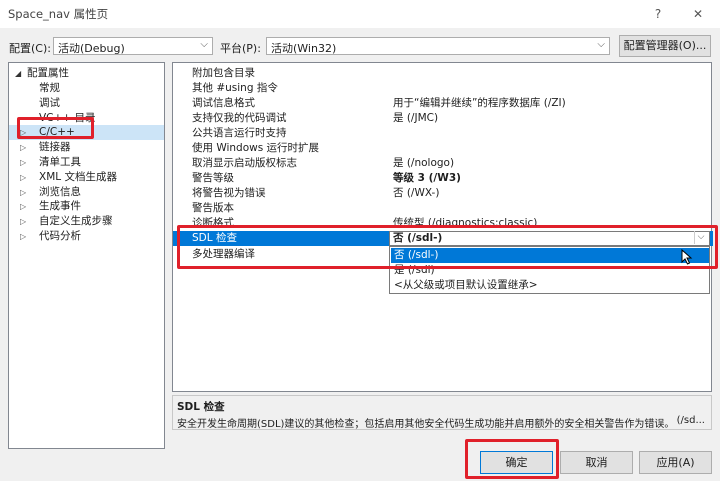 Image resolution: width=720 pixels, height=481 pixels. What do you see at coordinates (675, 462) in the screenshot?
I see `apply-button: 应用(A)` at bounding box center [675, 462].